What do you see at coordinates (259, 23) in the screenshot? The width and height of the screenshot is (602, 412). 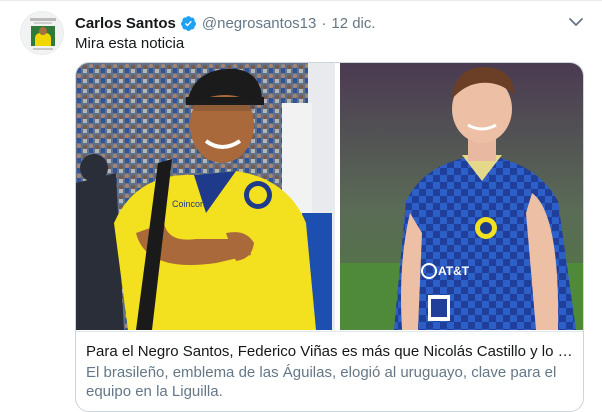 I see `author-handle: @negrosantos13` at bounding box center [259, 23].